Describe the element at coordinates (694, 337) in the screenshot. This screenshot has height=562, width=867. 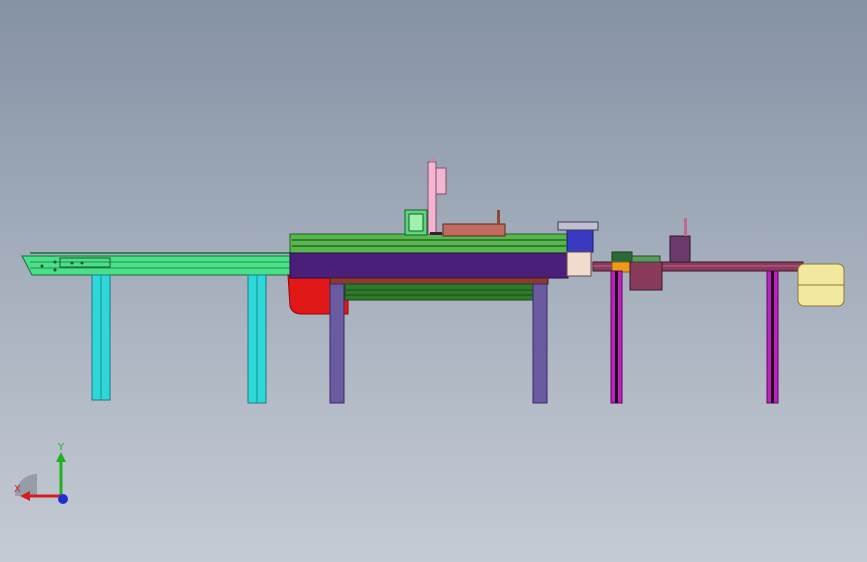
I see `right-conveyor-legs` at that location.